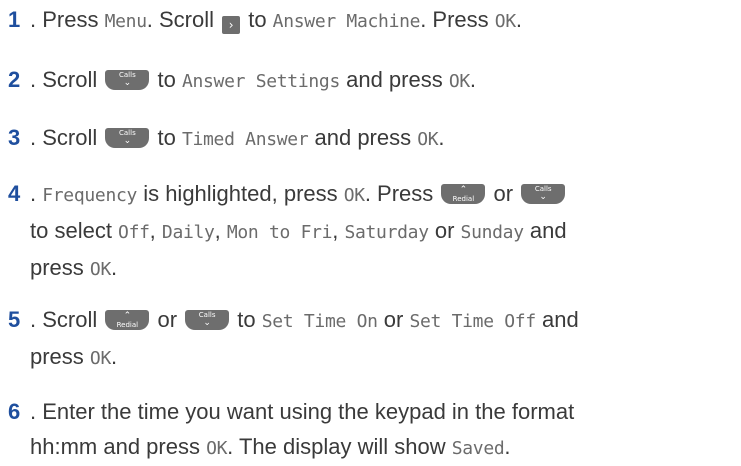 The height and width of the screenshot is (466, 741). I want to click on step-number: 4, so click(14, 193).